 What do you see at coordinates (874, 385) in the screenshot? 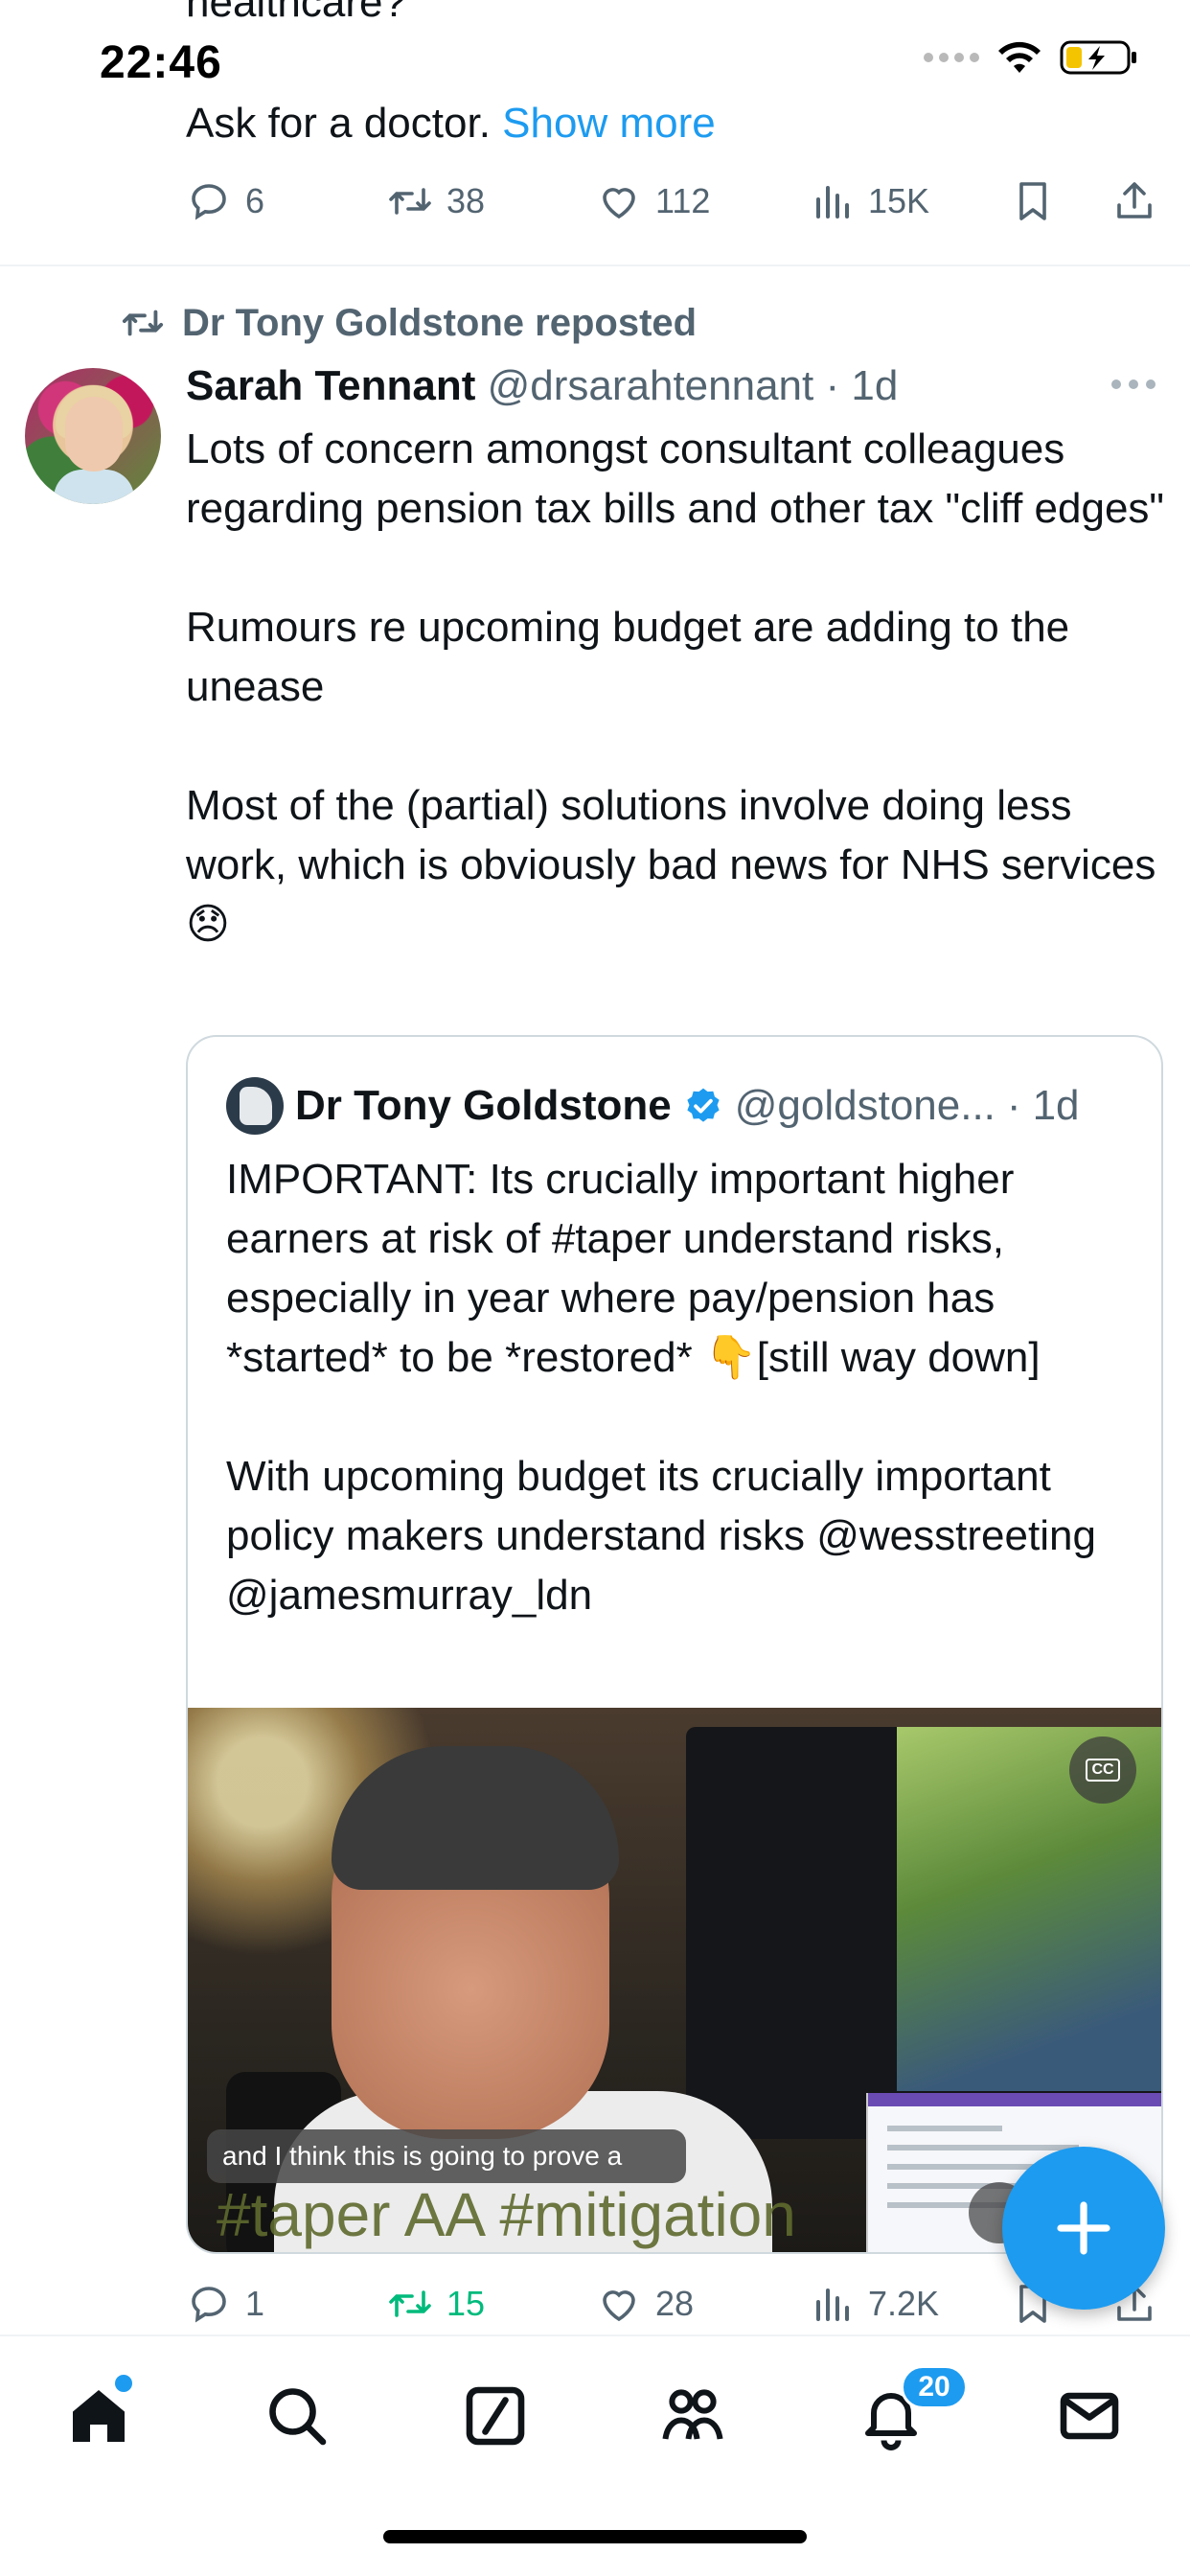
I see `tweet-timestamp: 1d` at bounding box center [874, 385].